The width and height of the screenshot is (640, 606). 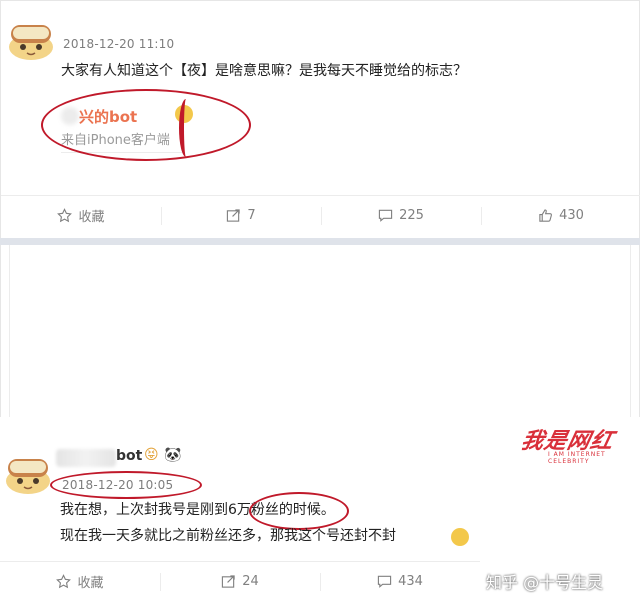 What do you see at coordinates (545, 582) in the screenshot?
I see `zhihu-watermark: 知乎 @十号生灵` at bounding box center [545, 582].